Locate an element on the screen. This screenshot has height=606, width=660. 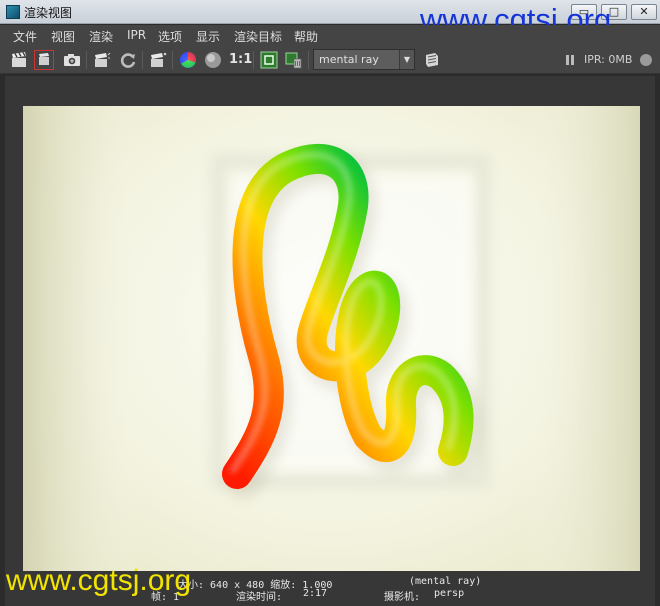
renderer-tag: (mental ray) is located at coordinates (445, 581).